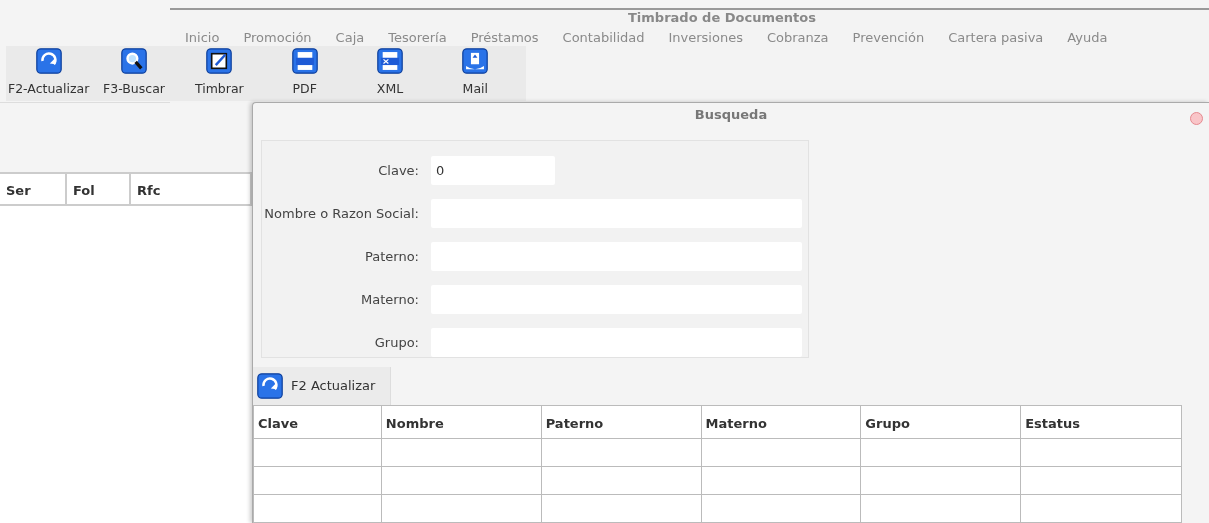 The image size is (1209, 523). What do you see at coordinates (304, 61) in the screenshot?
I see `pdf-file-icon` at bounding box center [304, 61].